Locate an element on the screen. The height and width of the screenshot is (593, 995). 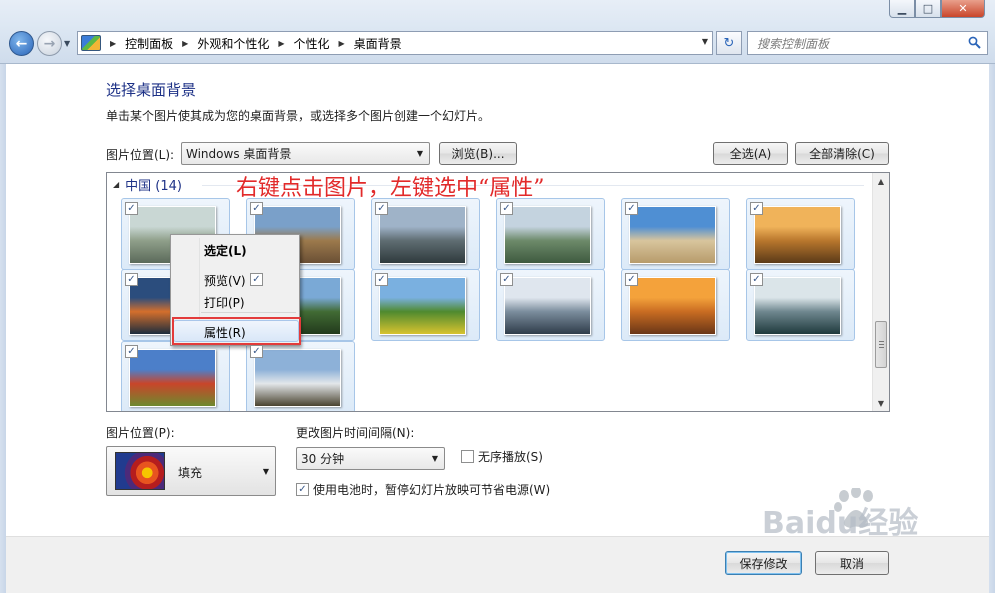
picture-position-select: 填充 ▼ is located at coordinates (191, 471).